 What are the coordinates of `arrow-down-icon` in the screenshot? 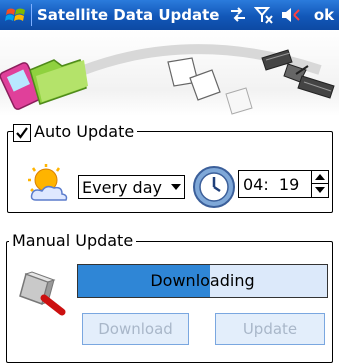 It's located at (320, 190).